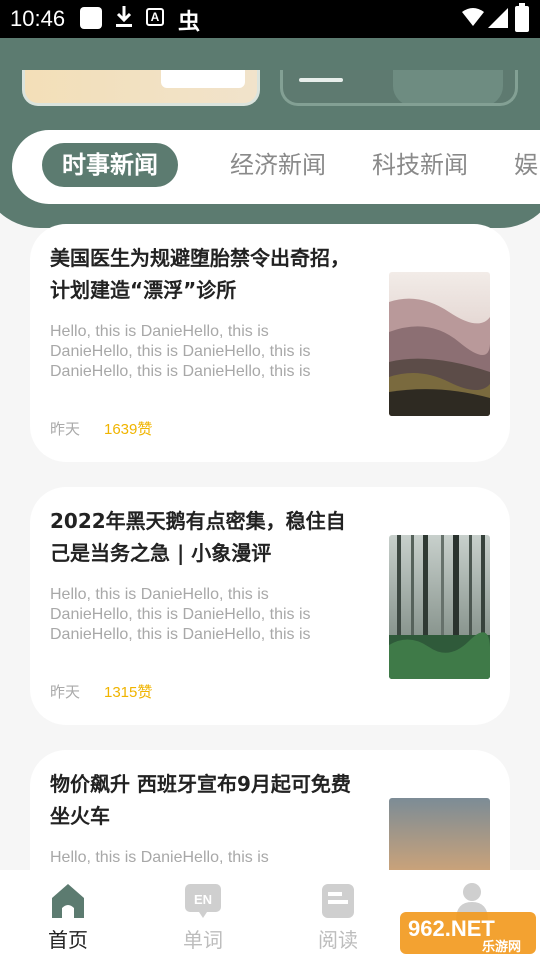  I want to click on reading-icon, so click(338, 901).